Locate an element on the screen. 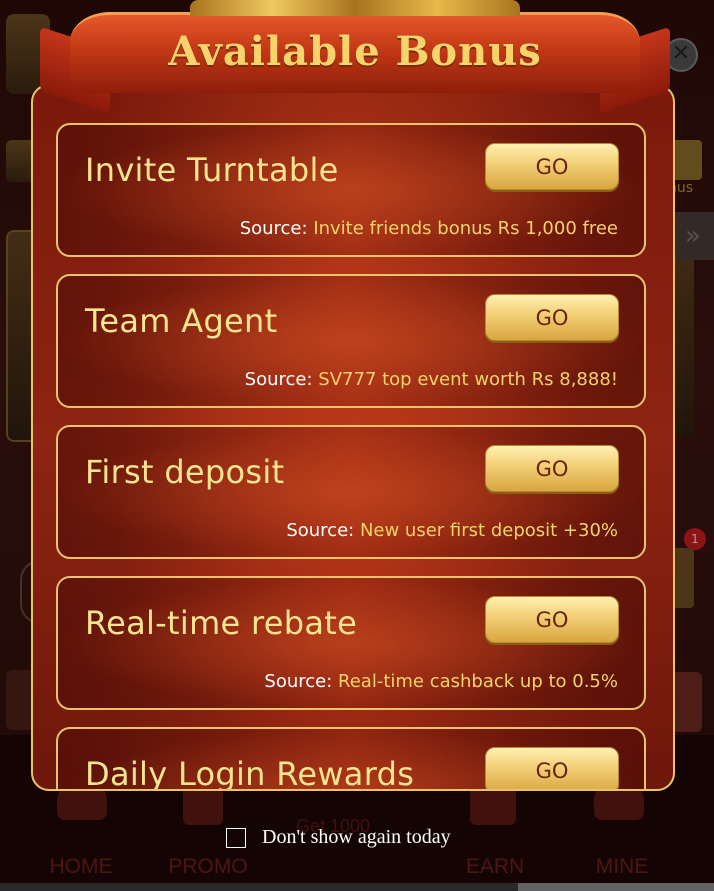 The image size is (714, 891). bonus-title: First deposit is located at coordinates (185, 472).